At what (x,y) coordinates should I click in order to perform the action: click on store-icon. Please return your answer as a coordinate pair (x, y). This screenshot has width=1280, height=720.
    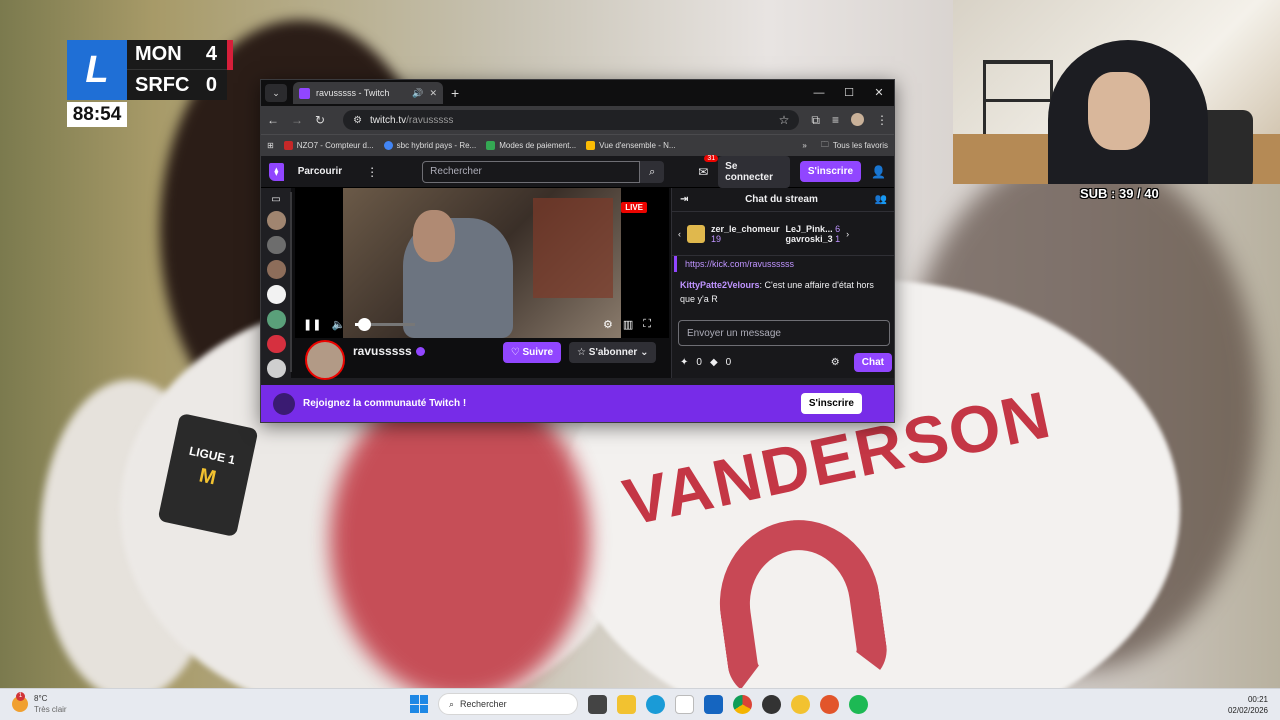
    Looking at the image, I should click on (713, 704).